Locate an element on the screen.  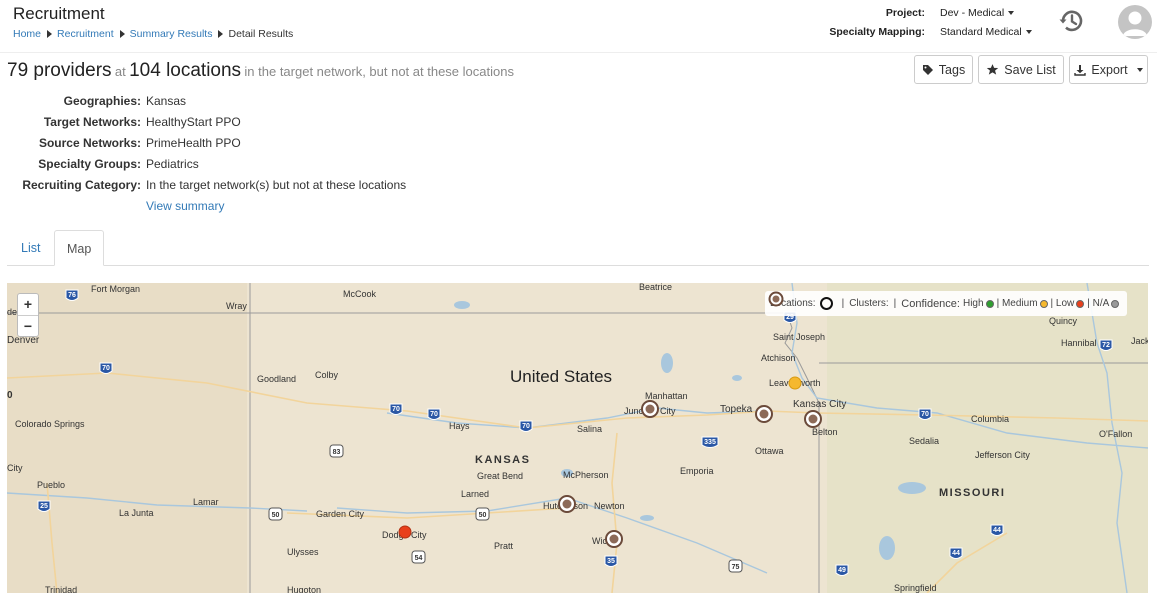
facet-value: Pediatrics is located at coordinates (172, 164).